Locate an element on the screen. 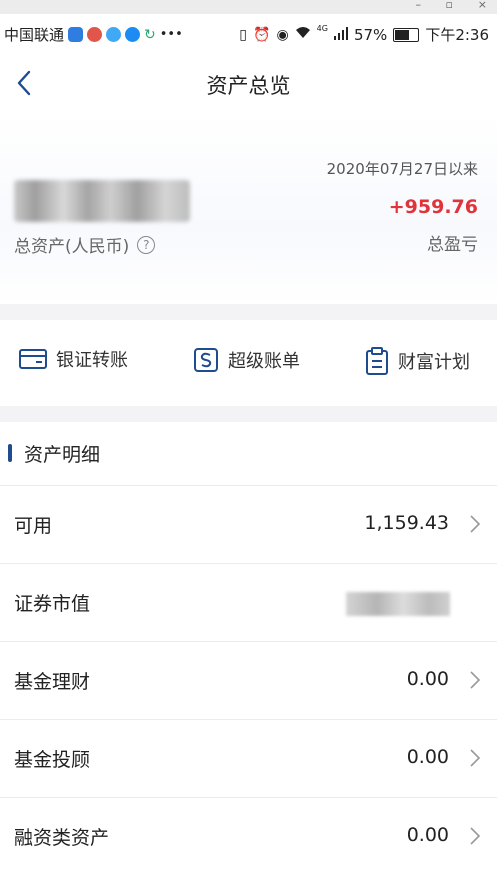  signal-icon is located at coordinates (340, 35).